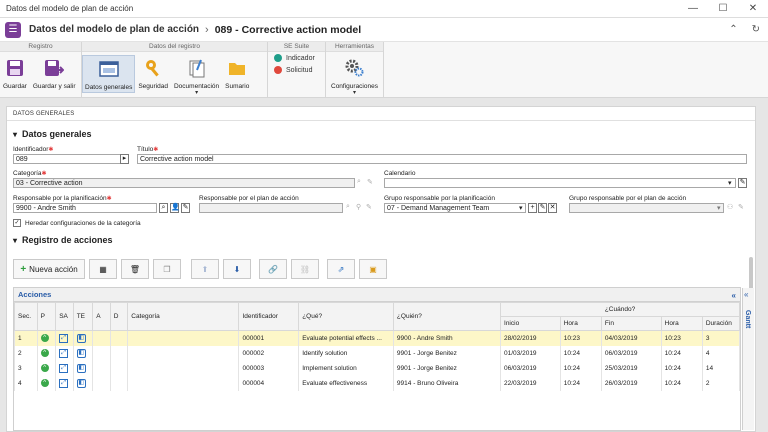 This screenshot has width=768, height=432. What do you see at coordinates (83, 316) in the screenshot?
I see `col-te: TE` at bounding box center [83, 316].